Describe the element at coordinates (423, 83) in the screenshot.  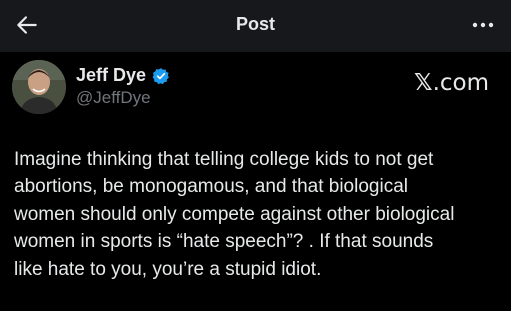
I see `x-logo-icon: 𝕏` at that location.